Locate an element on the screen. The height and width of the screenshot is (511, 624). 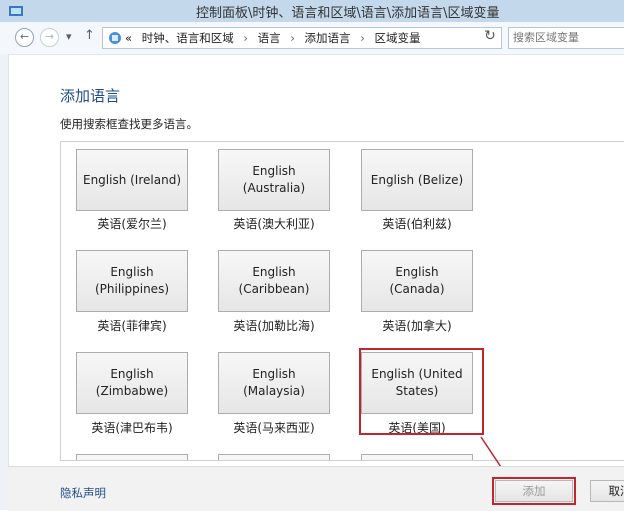
breadcrumb-item: 语言 is located at coordinates (269, 38).